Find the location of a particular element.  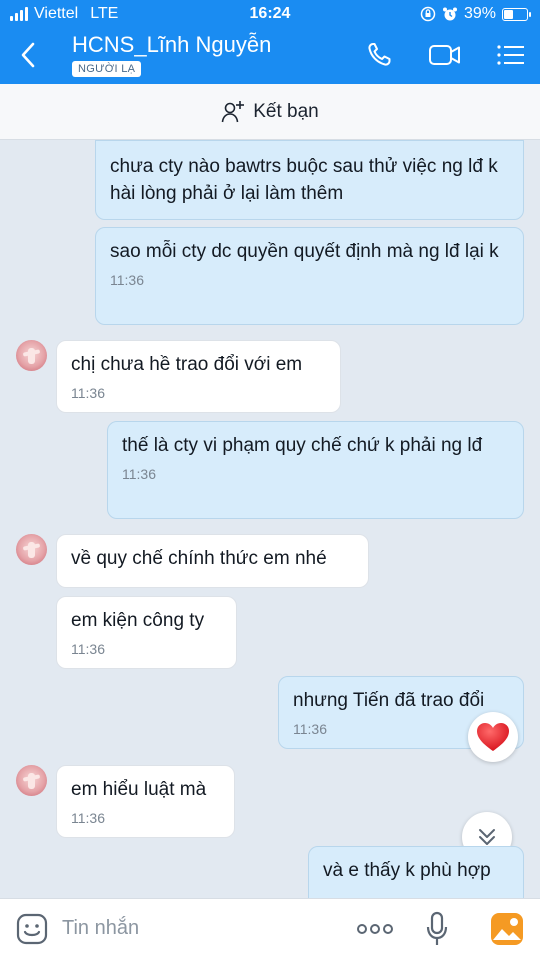

more-options-icon is located at coordinates (375, 929).